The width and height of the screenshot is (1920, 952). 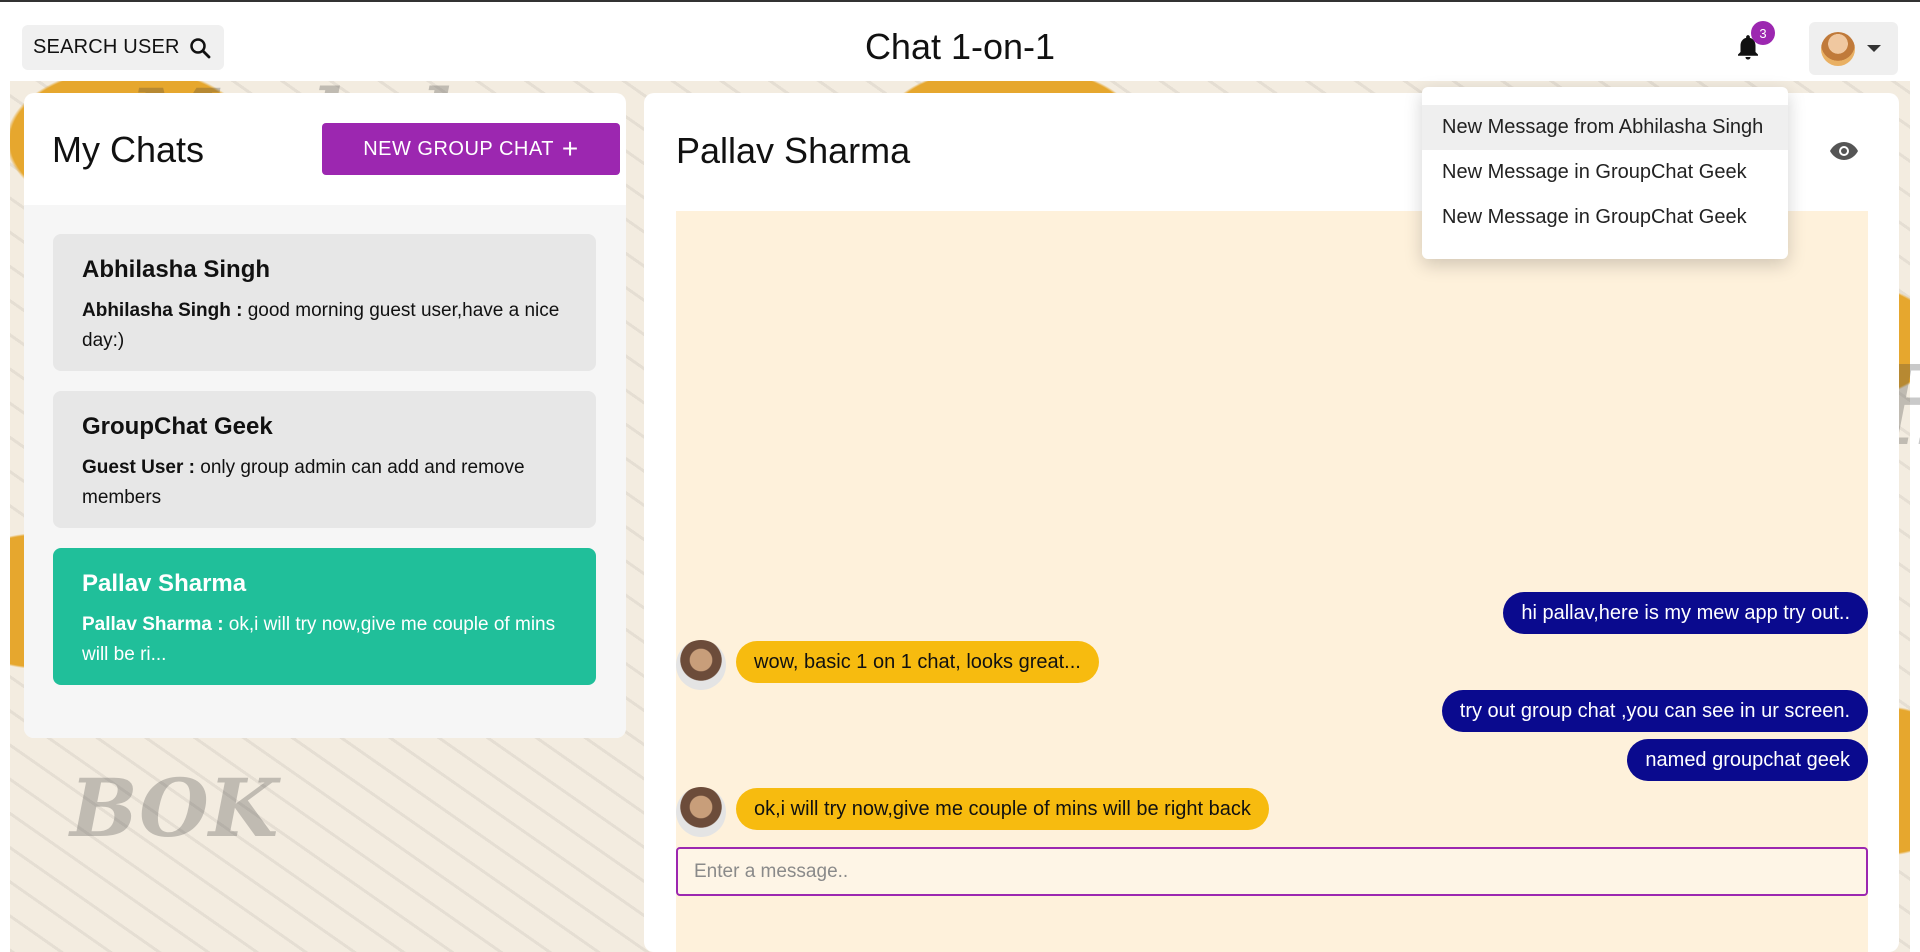 What do you see at coordinates (177, 426) in the screenshot?
I see `chat-name: GroupChat Geek` at bounding box center [177, 426].